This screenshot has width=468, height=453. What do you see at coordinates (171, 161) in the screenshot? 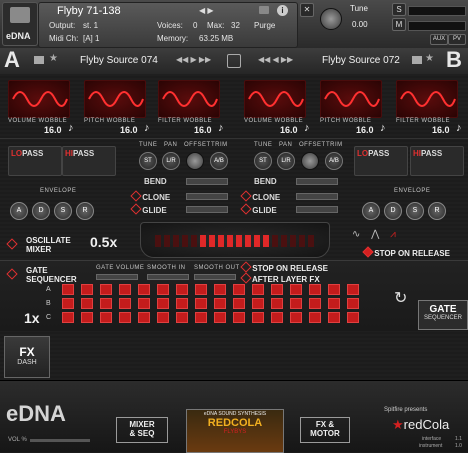
I see `lr-button-a: L/R` at bounding box center [171, 161].